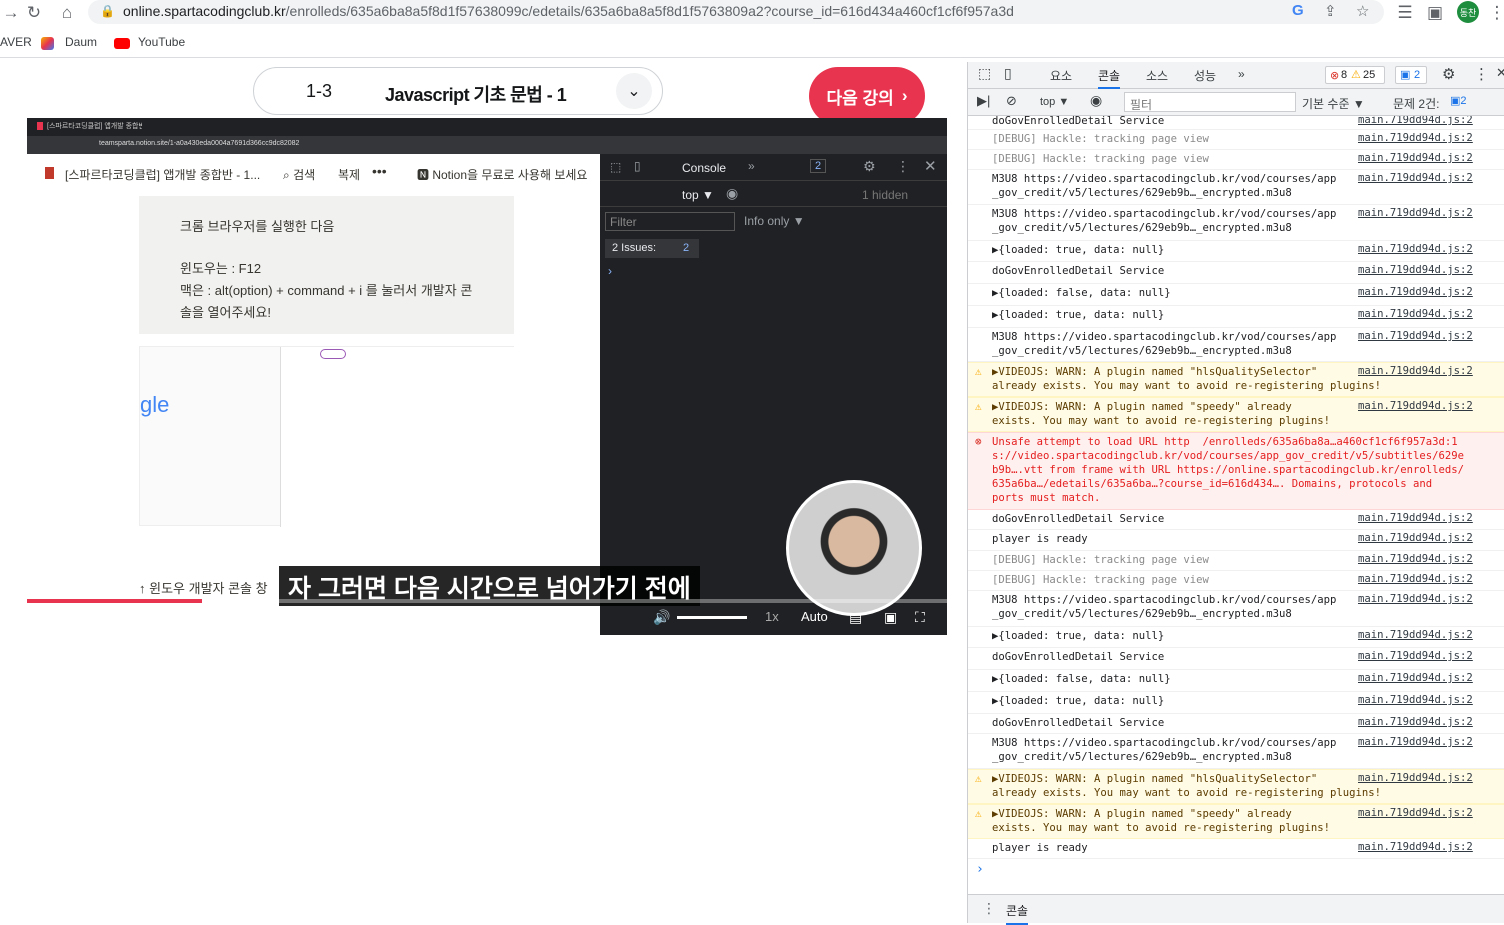 This screenshot has width=1504, height=925. Describe the element at coordinates (458, 91) in the screenshot. I see `lecture-selector: 1-3 Javascript 기초 문법 - 1 ⌄` at that location.